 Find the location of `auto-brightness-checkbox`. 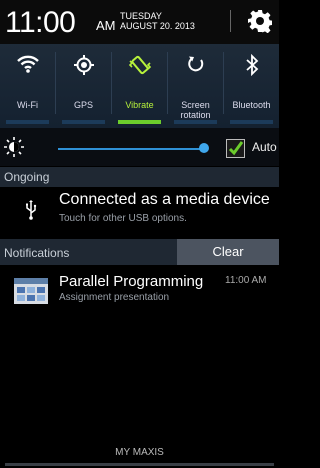

auto-brightness-checkbox is located at coordinates (235, 148).